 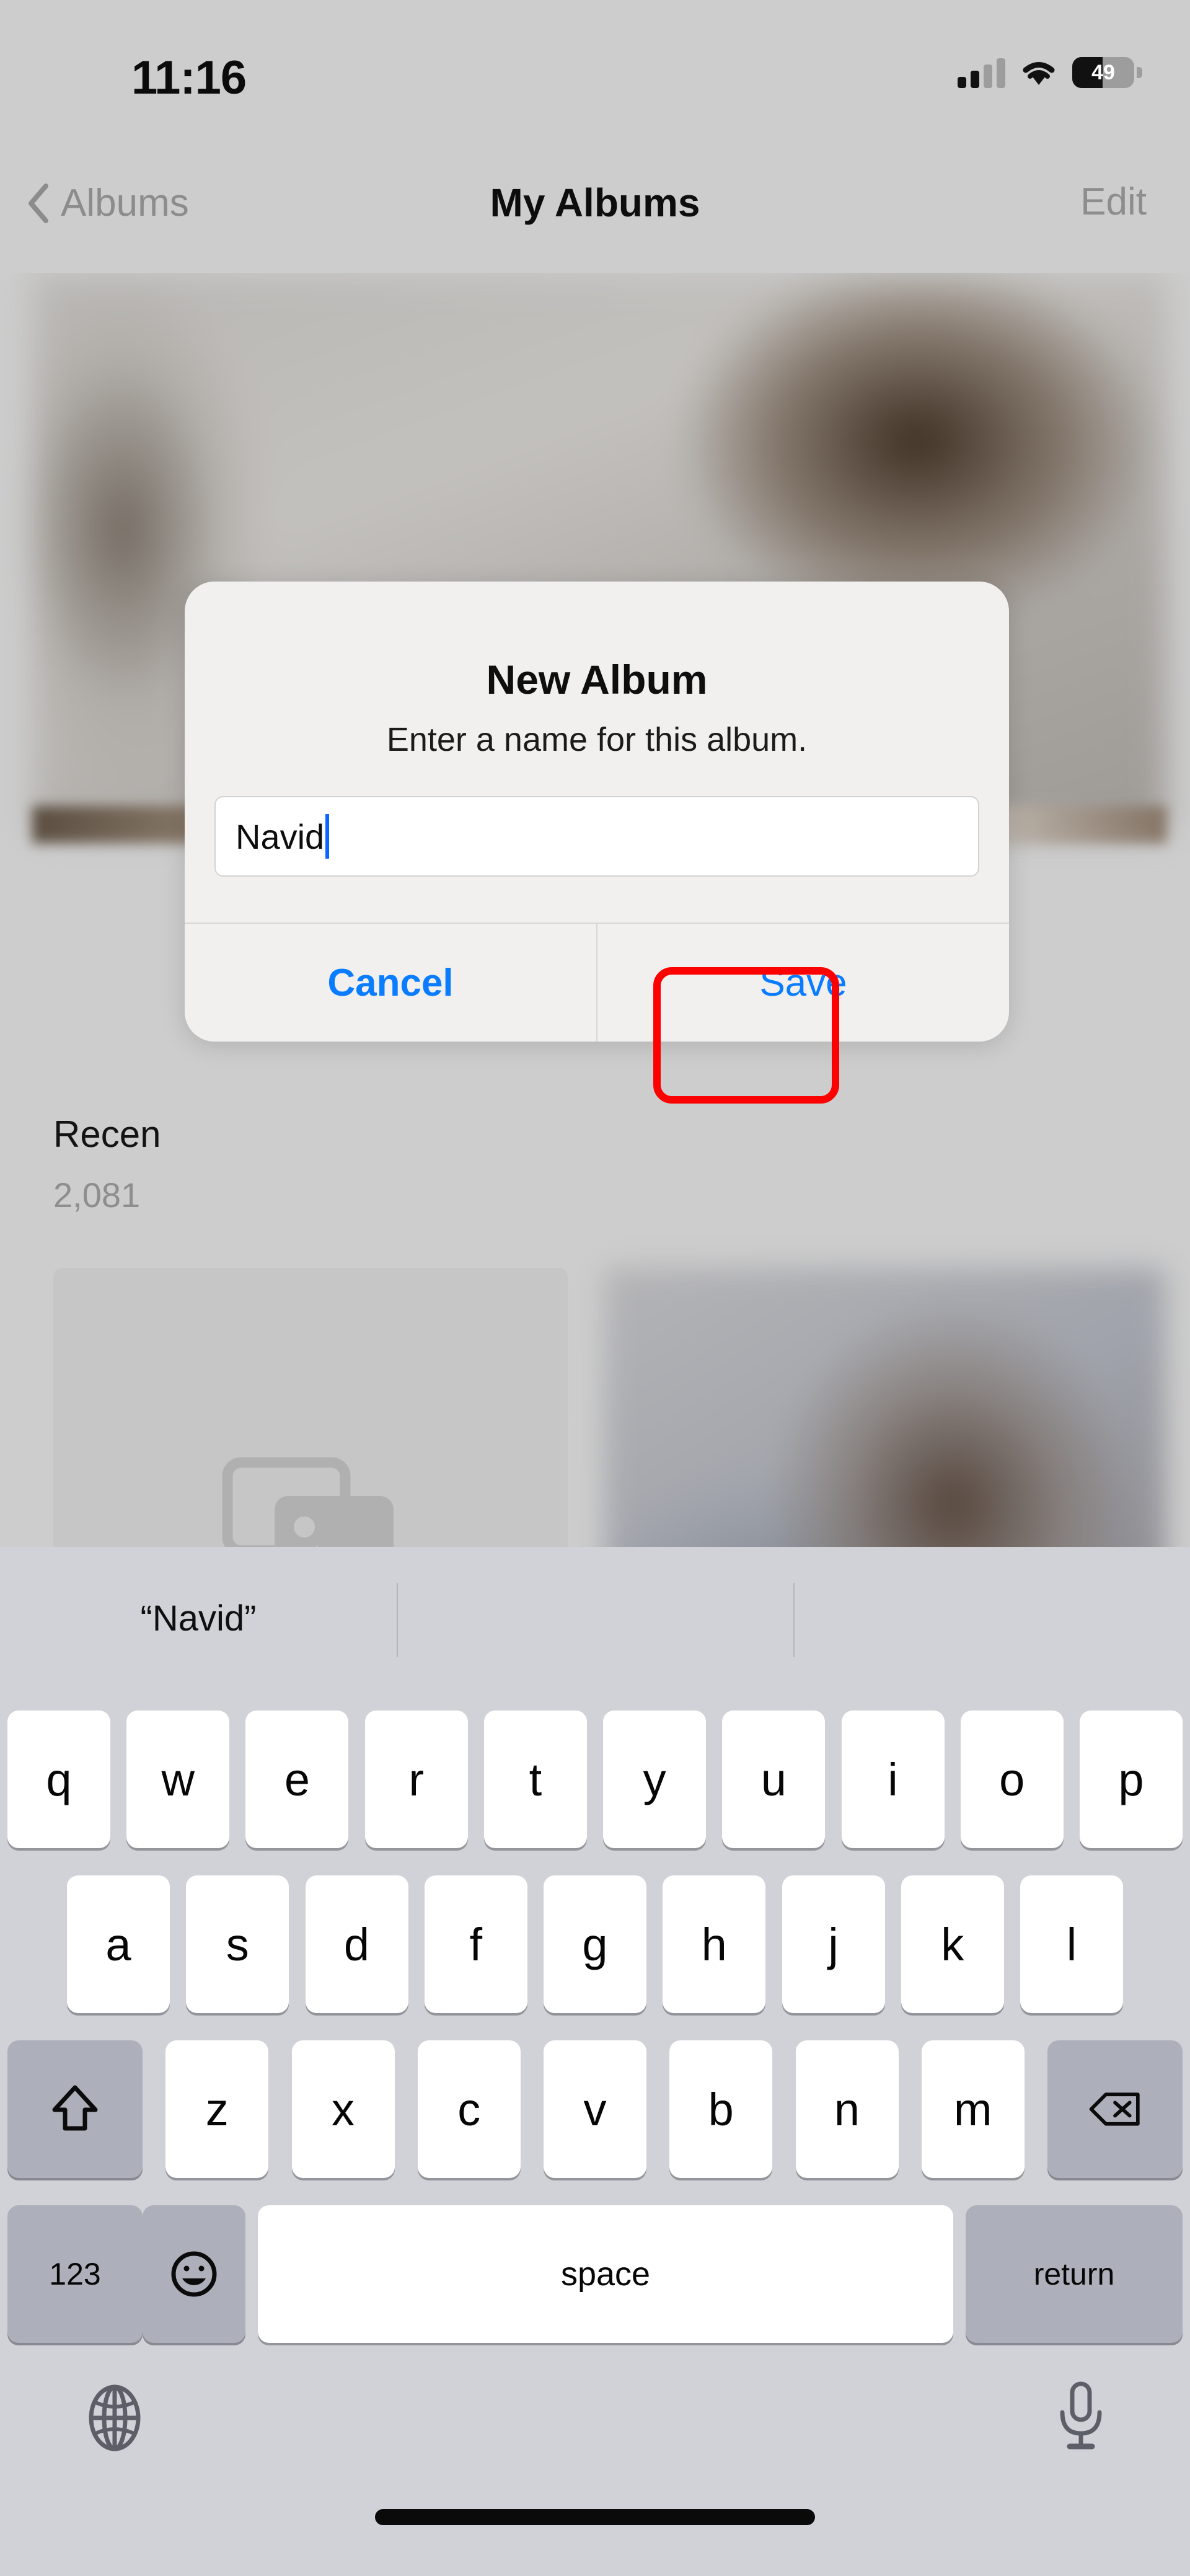 I want to click on keyboard-row-3: z x c v b n m, so click(x=595, y=2110).